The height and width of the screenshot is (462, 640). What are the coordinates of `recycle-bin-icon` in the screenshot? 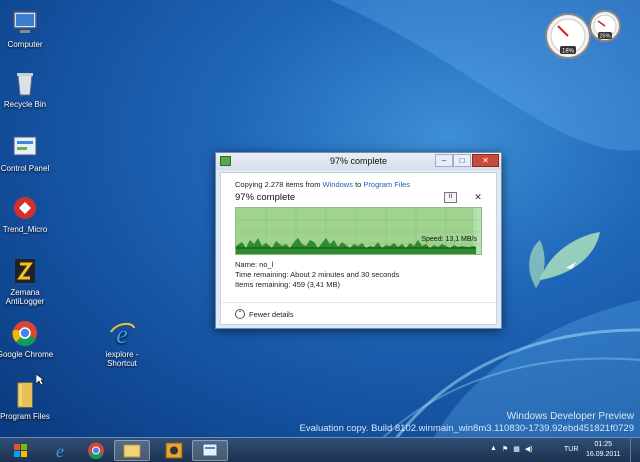 It's located at (25, 84).